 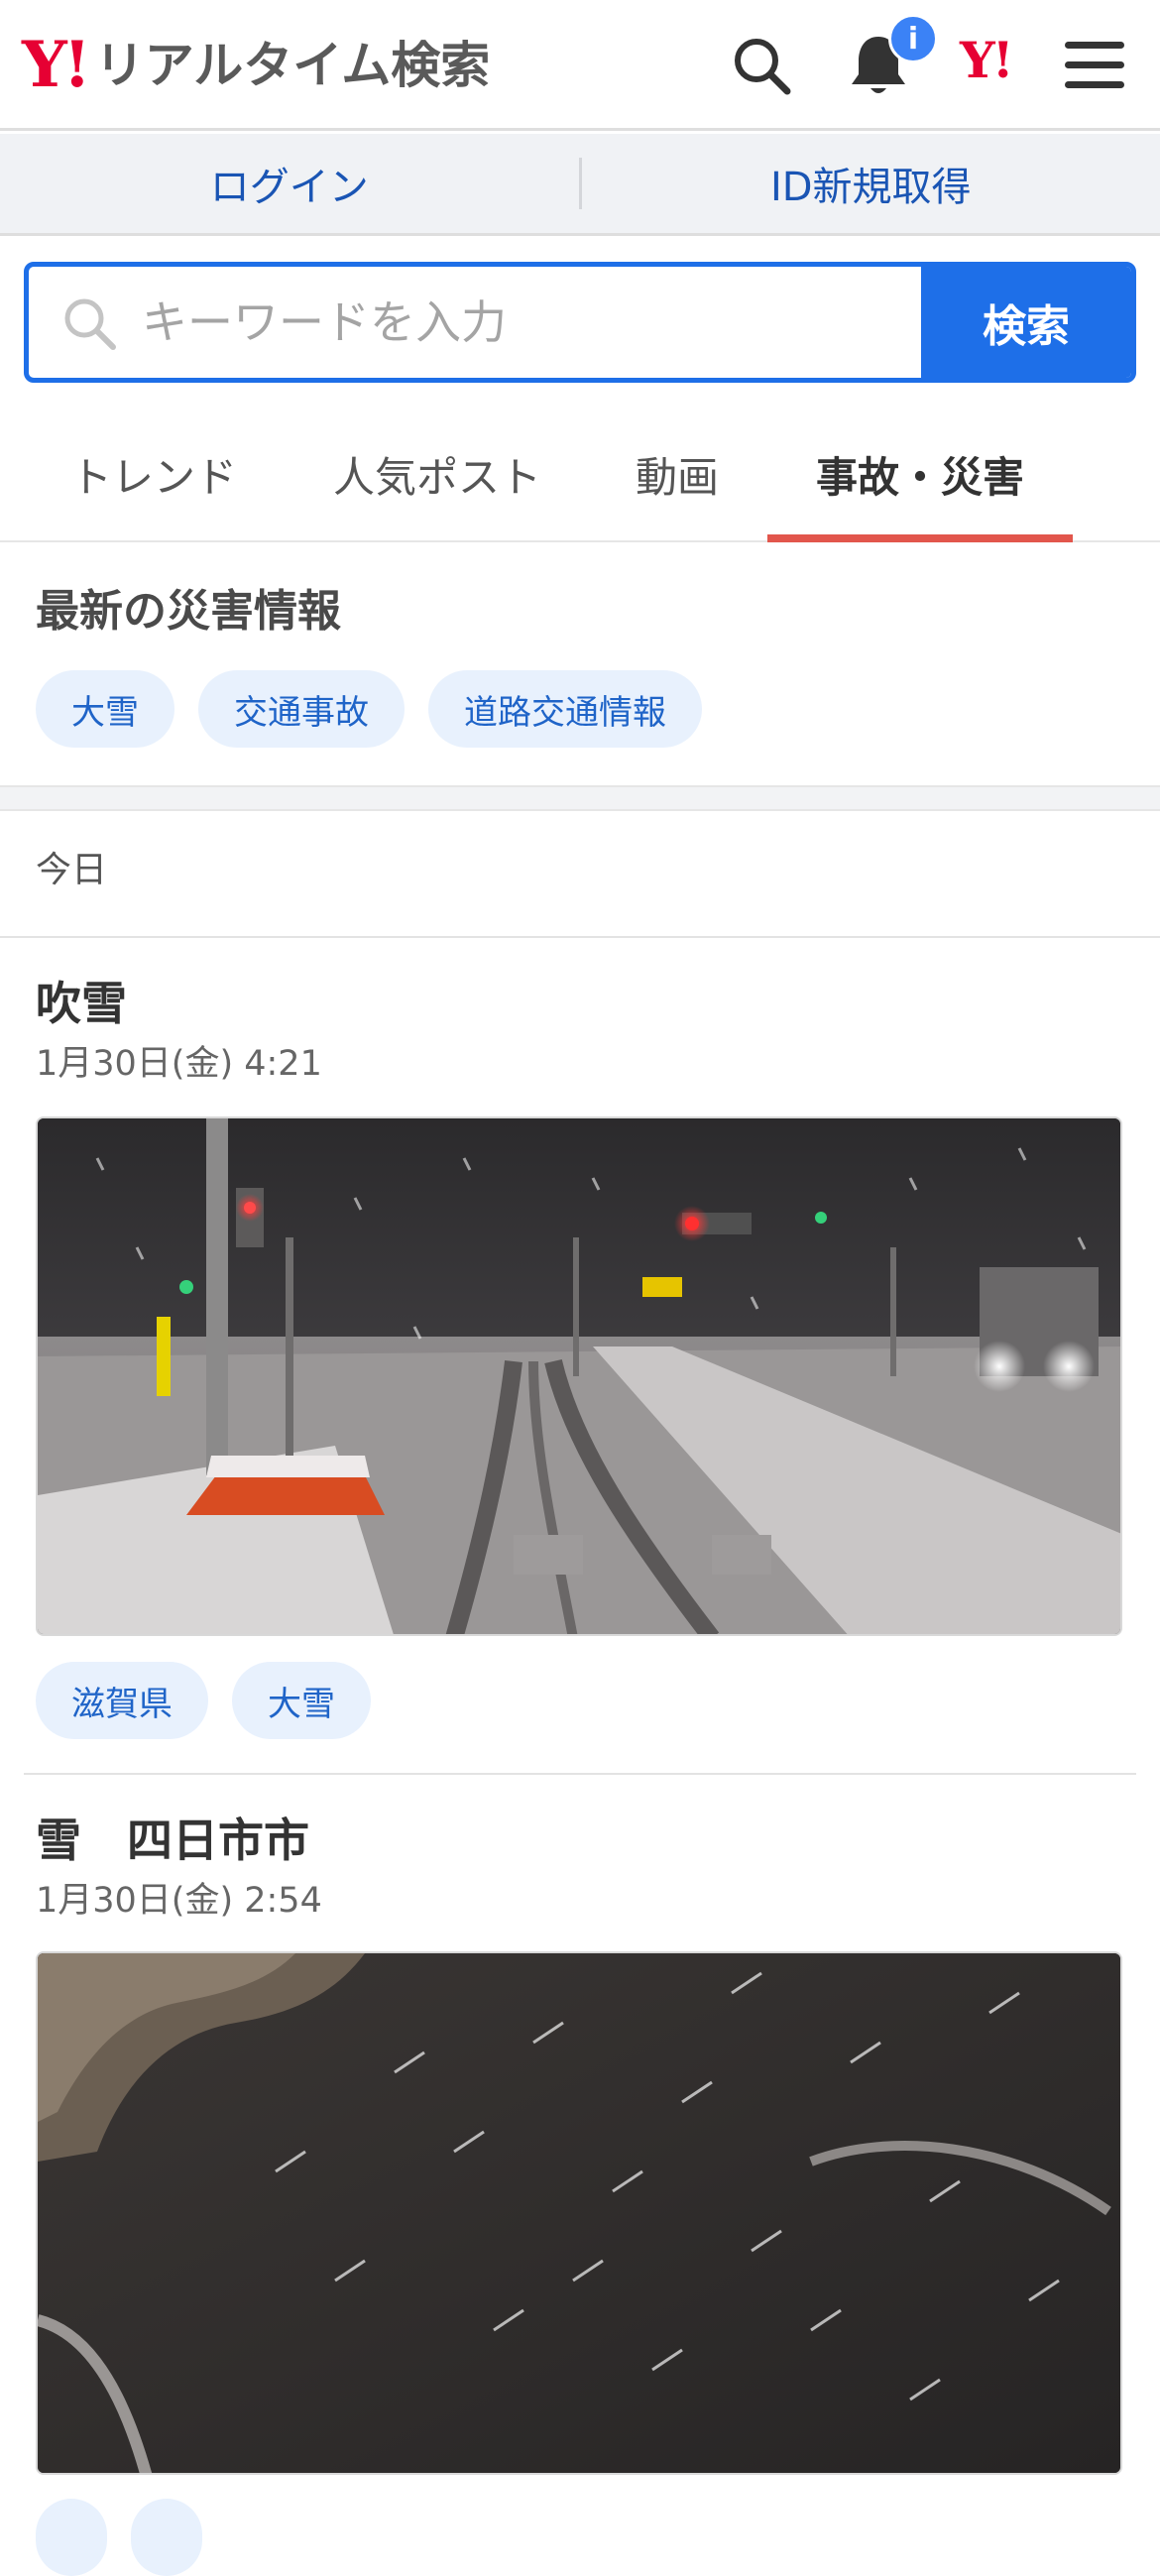 What do you see at coordinates (122, 1700) in the screenshot?
I see `post-tag: 滋賀県` at bounding box center [122, 1700].